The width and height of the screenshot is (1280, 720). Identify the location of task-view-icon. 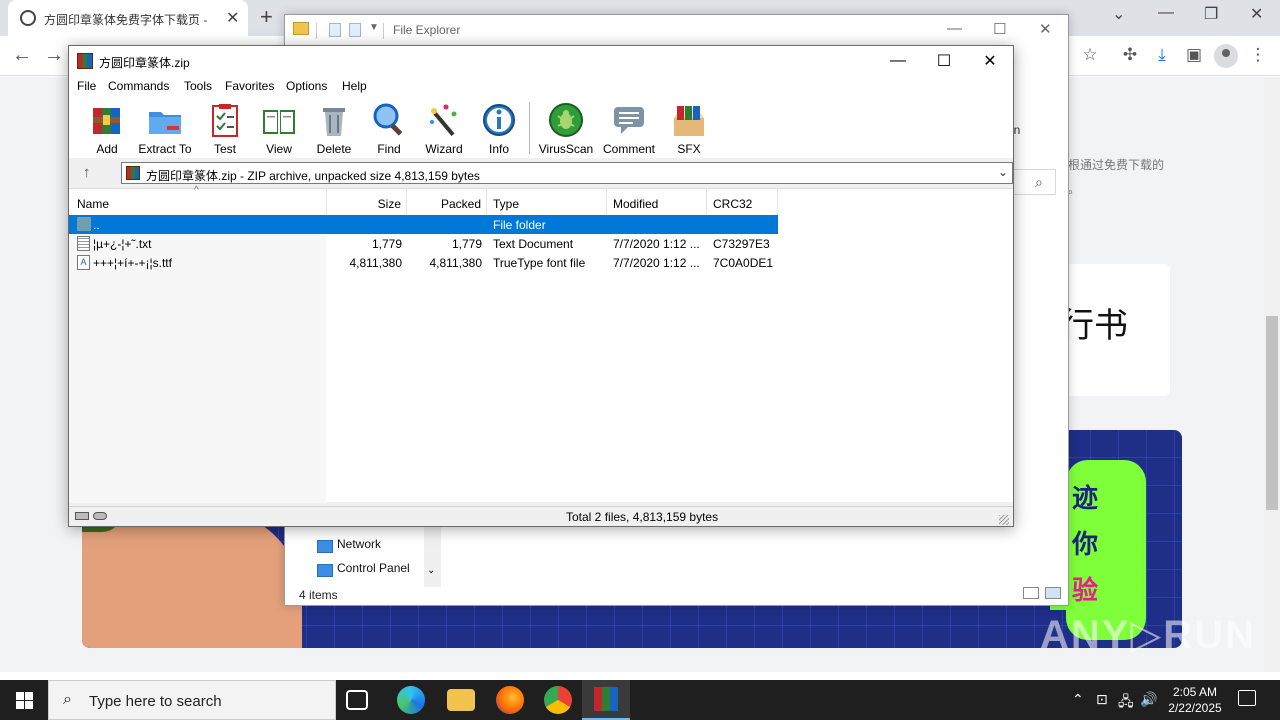
(357, 700).